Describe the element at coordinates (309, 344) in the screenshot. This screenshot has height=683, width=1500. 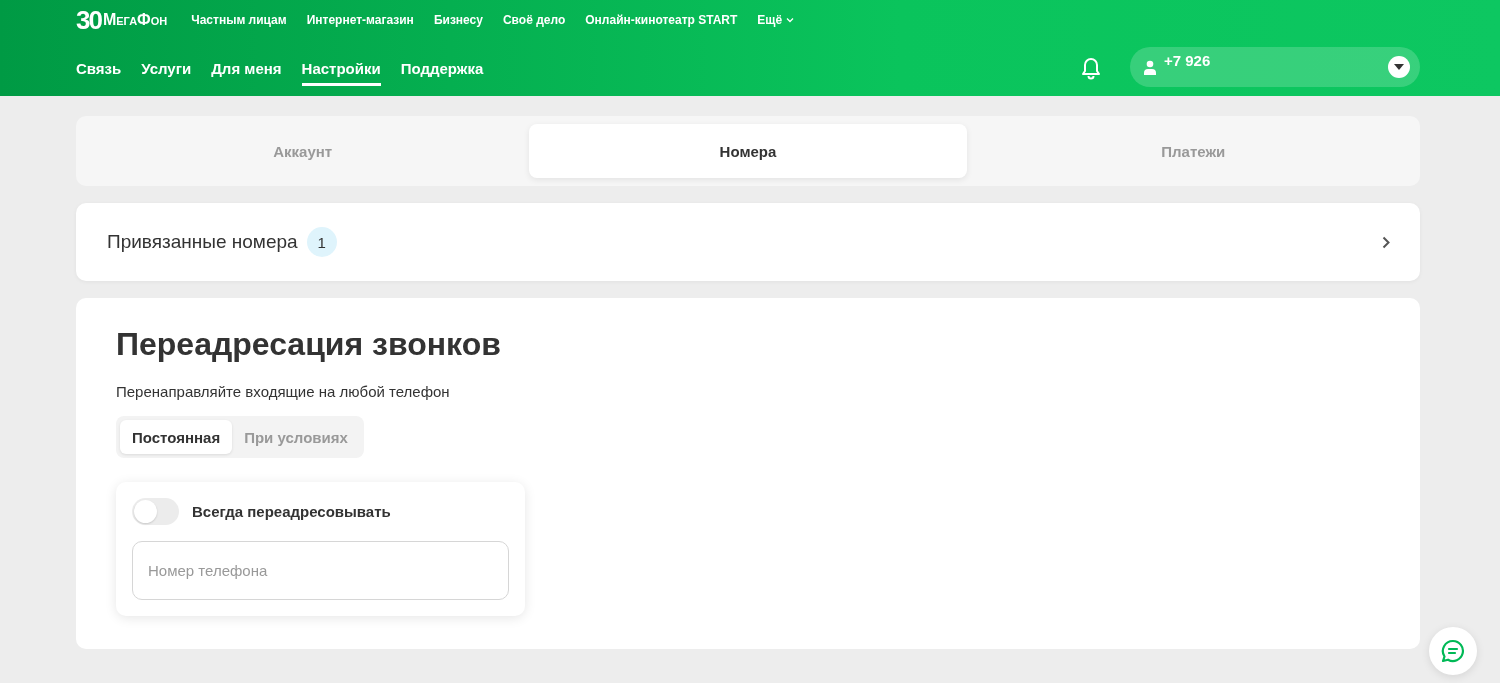
I see `section-title: Переадресация звонков` at that location.